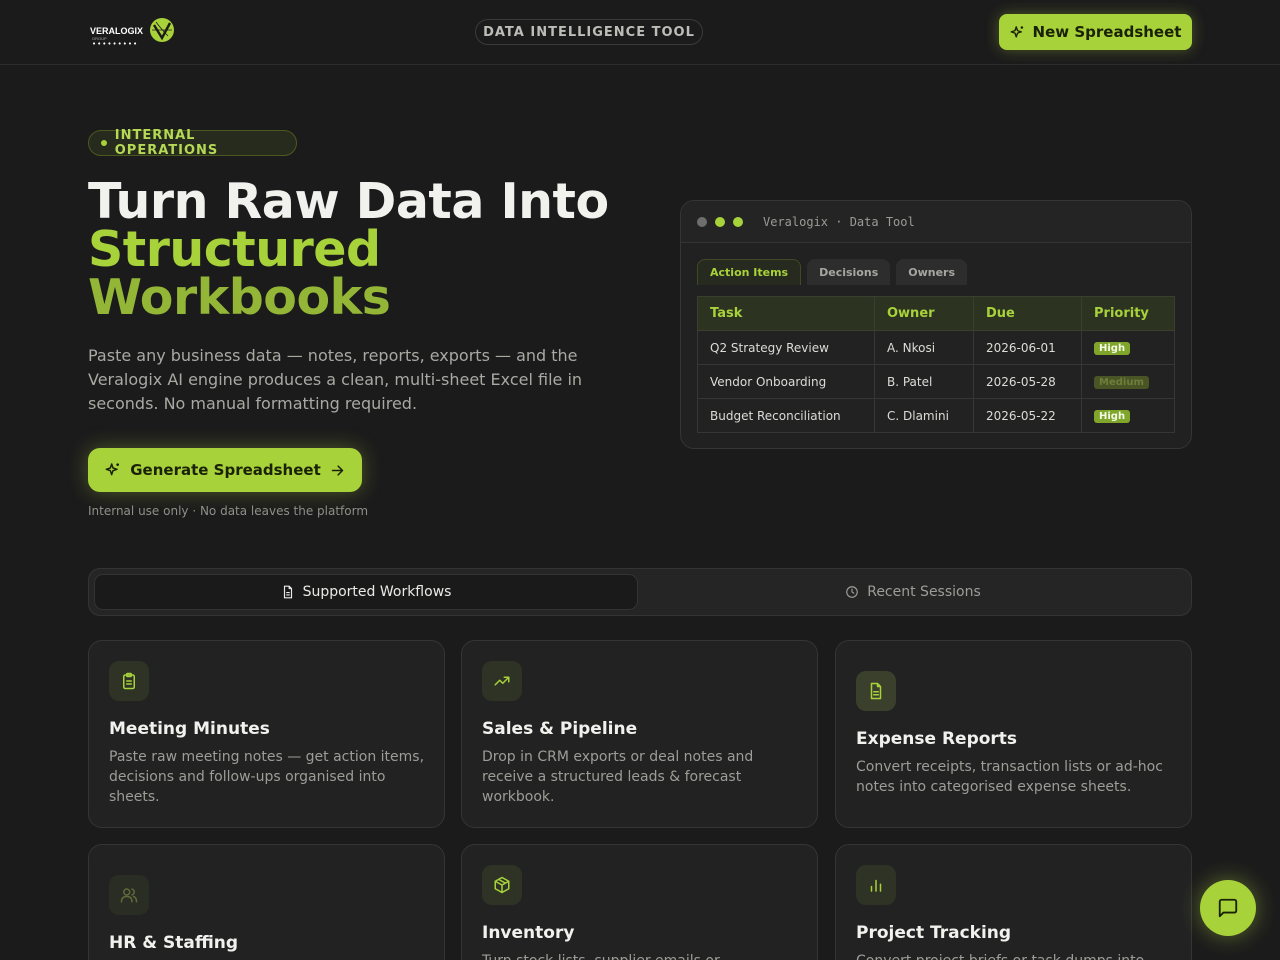 The width and height of the screenshot is (1280, 960). What do you see at coordinates (129, 895) in the screenshot?
I see `users-icon` at bounding box center [129, 895].